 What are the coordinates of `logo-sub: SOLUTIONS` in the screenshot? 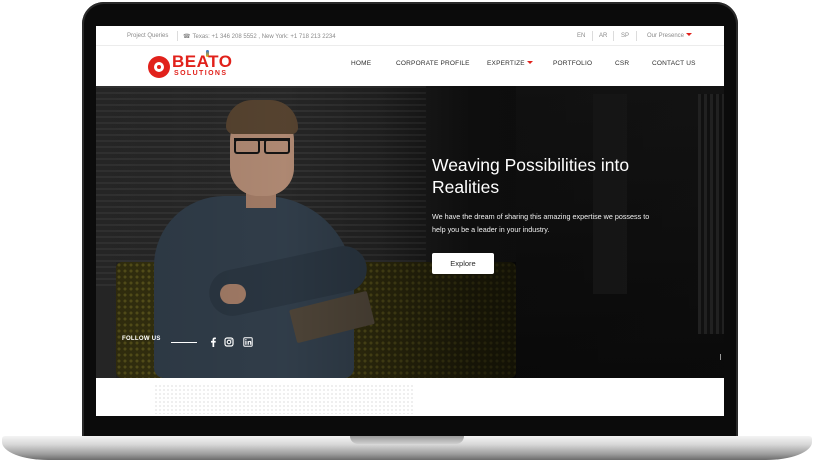 It's located at (201, 73).